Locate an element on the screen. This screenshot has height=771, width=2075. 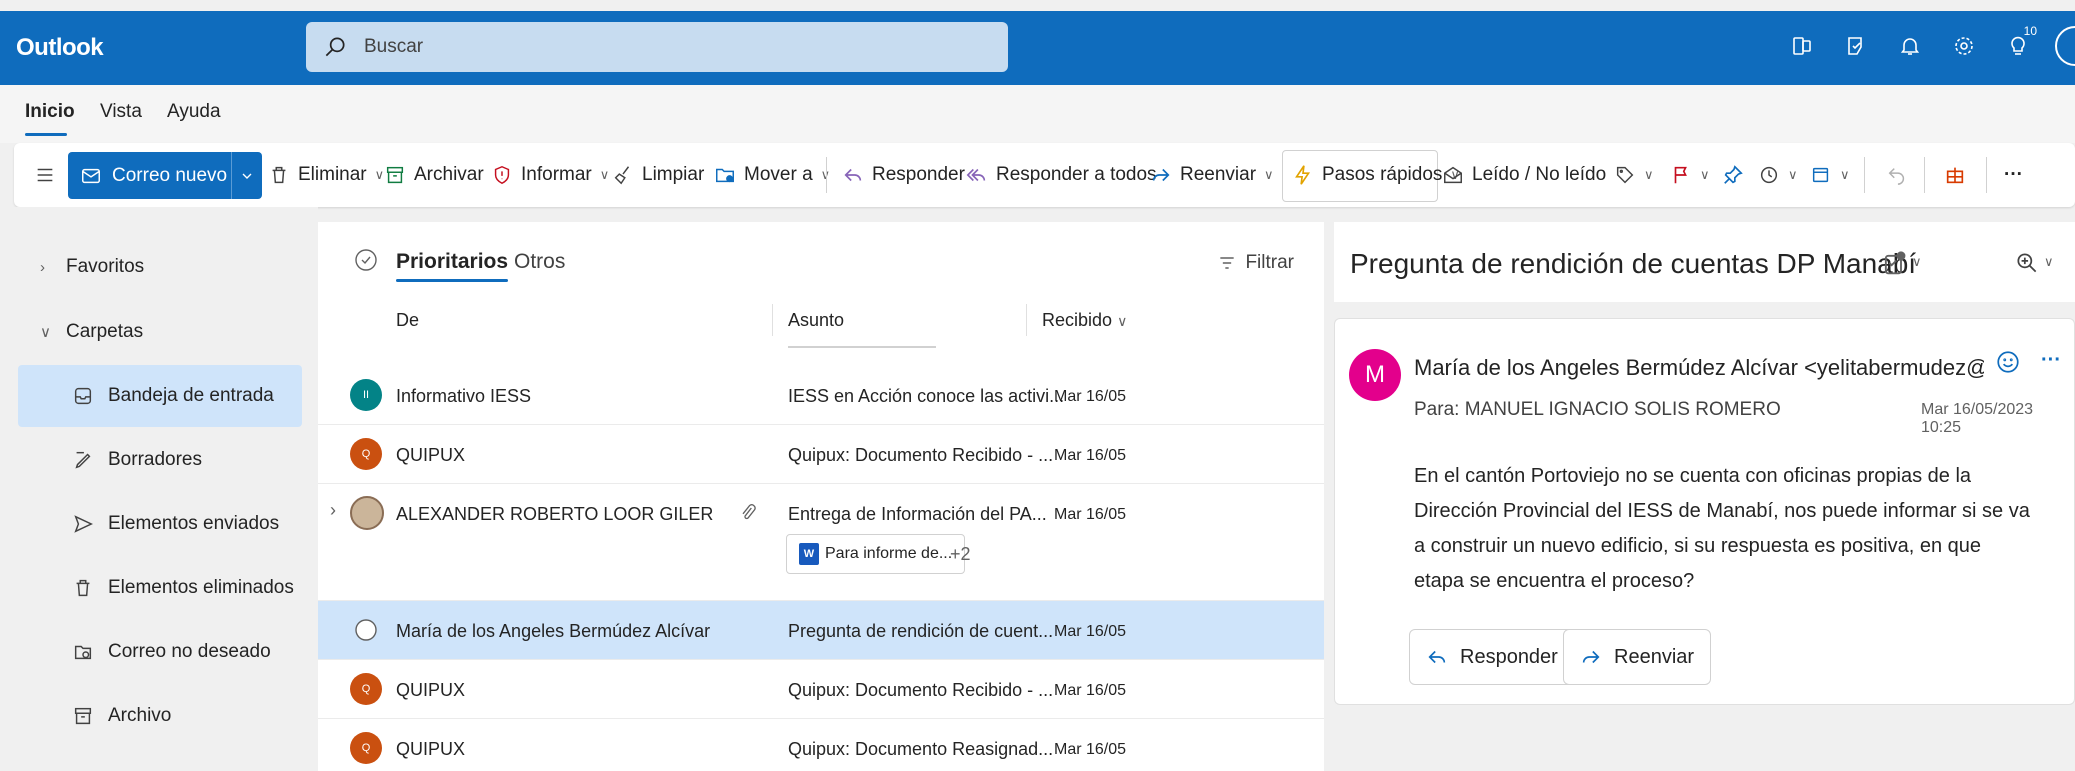
sidebar-item-drafts: Borradores is located at coordinates (160, 460).